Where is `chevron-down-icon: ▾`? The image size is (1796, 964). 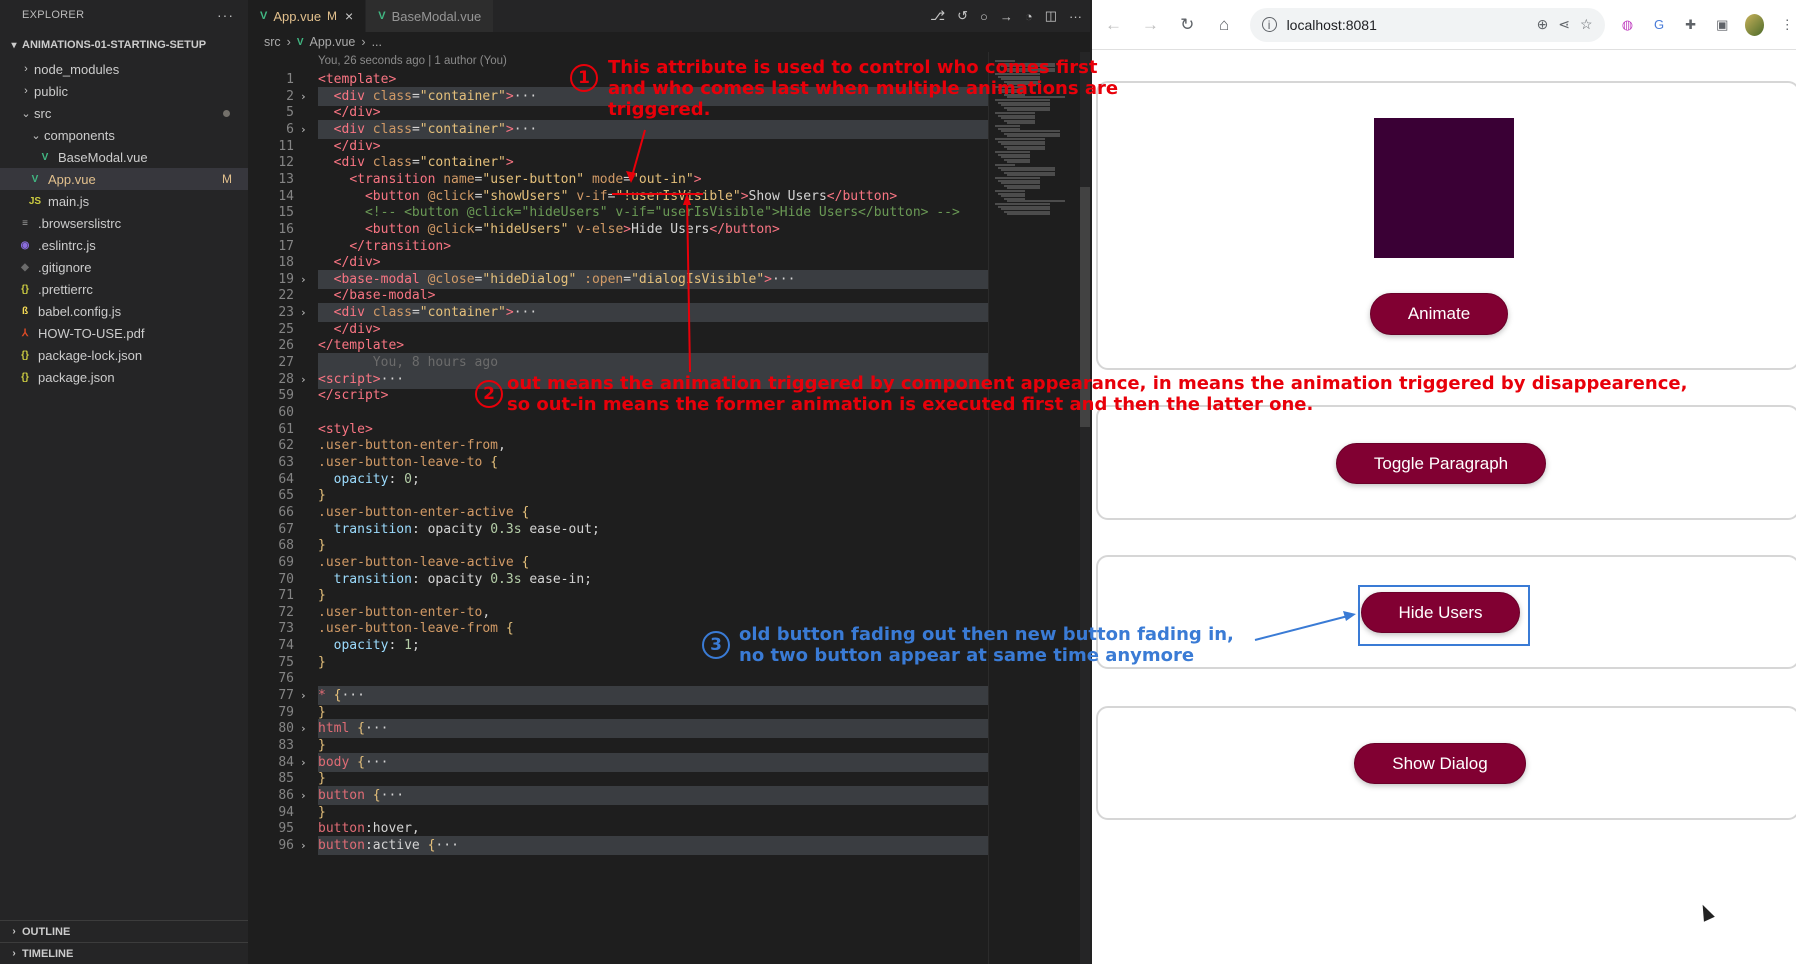 chevron-down-icon: ▾ is located at coordinates (14, 45).